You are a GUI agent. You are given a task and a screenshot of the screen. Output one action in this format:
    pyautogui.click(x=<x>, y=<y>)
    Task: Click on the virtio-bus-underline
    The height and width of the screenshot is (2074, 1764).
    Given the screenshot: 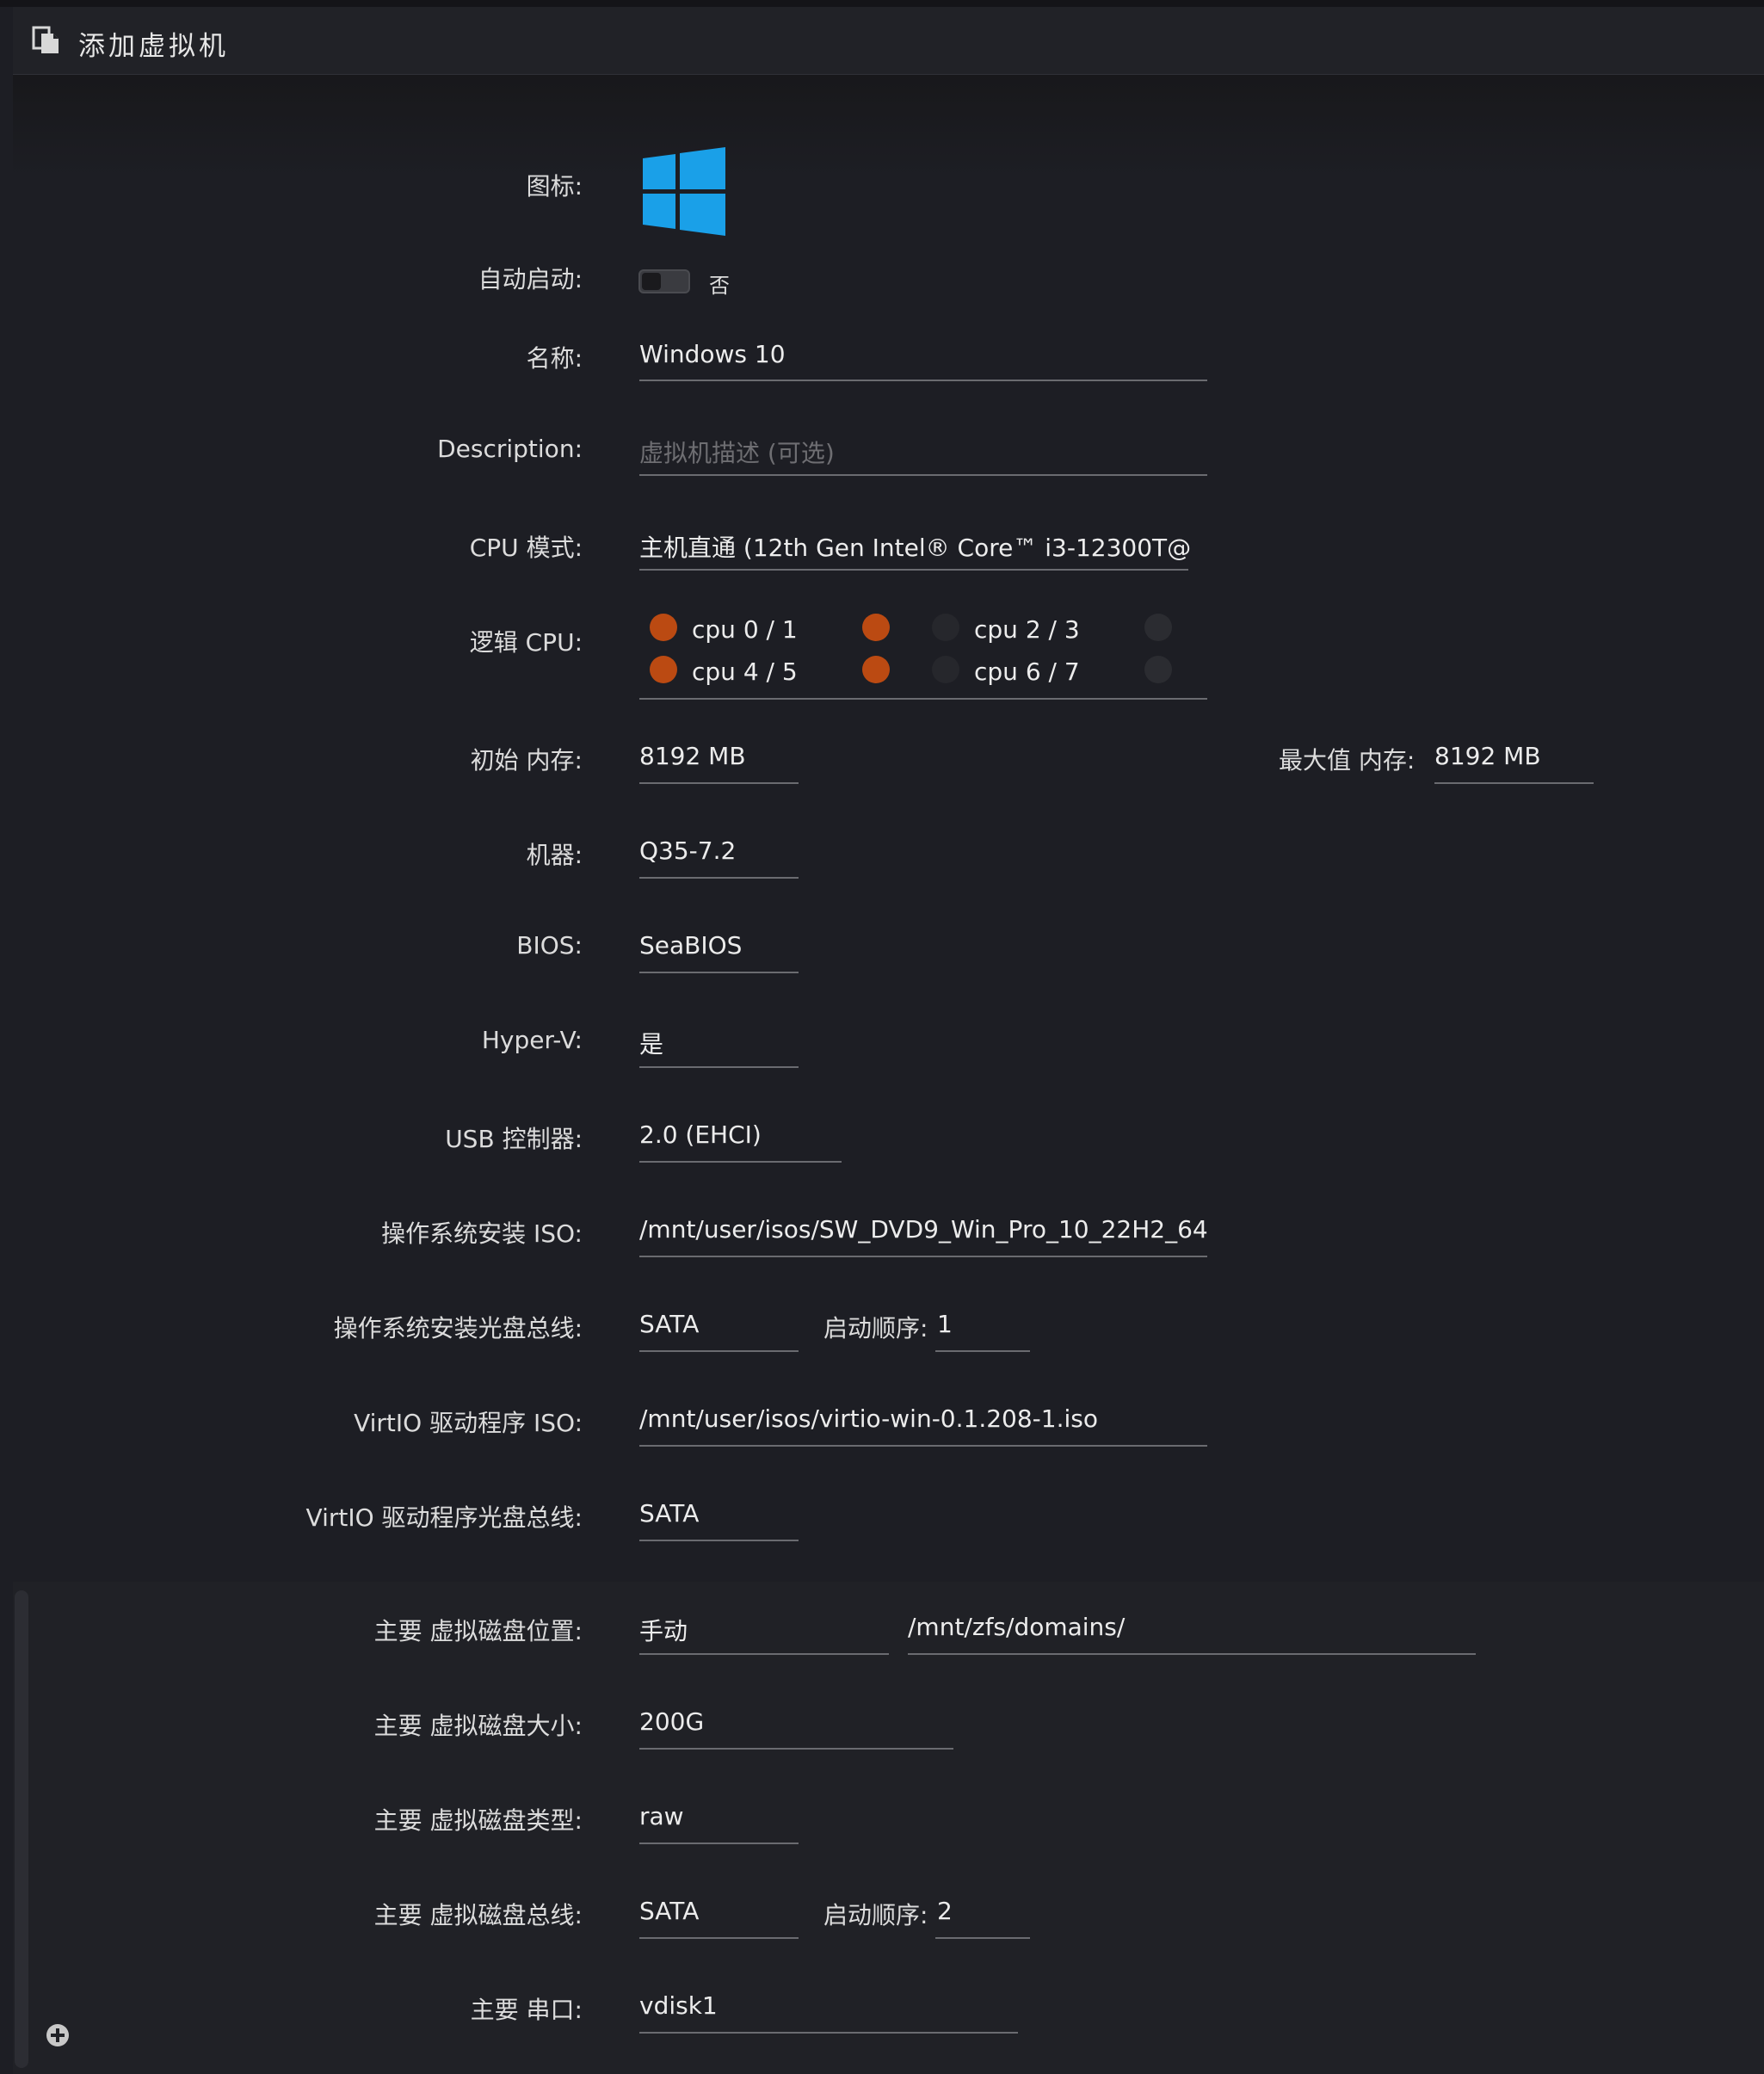 What is the action you would take?
    pyautogui.click(x=719, y=1541)
    